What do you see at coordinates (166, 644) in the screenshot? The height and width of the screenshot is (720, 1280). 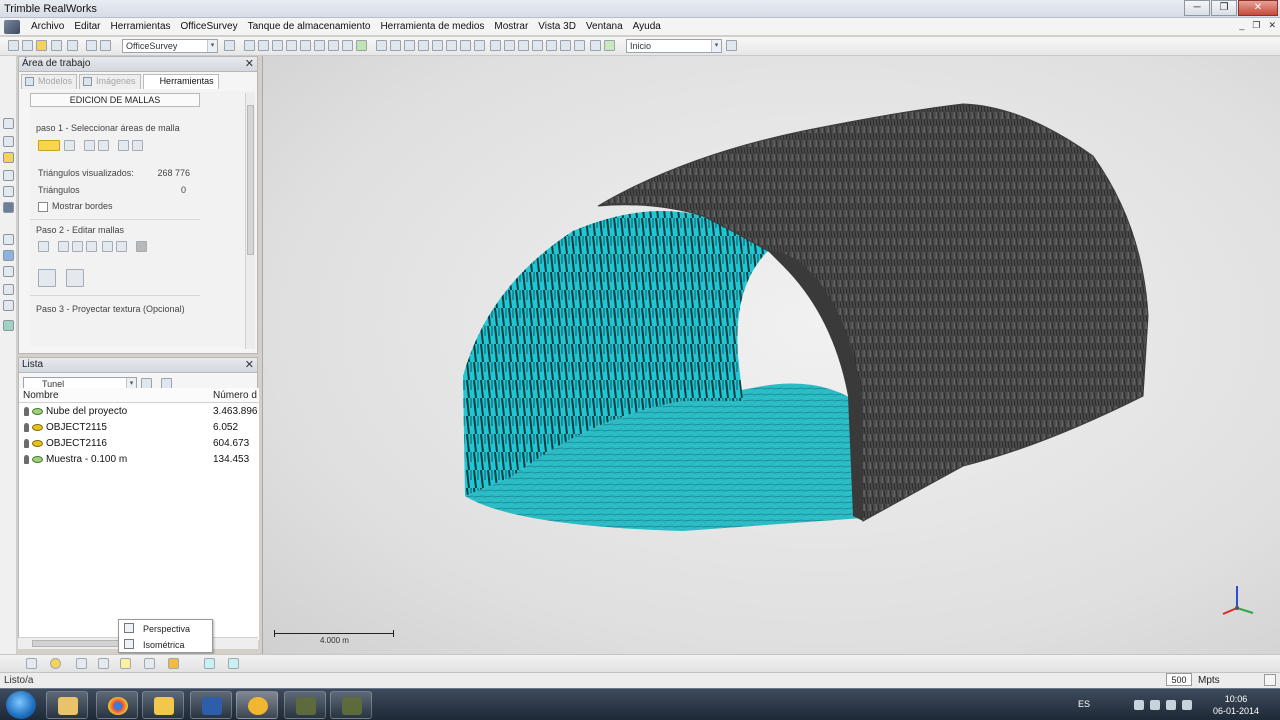 I see `menu-item-isometrica: Isométrica` at bounding box center [166, 644].